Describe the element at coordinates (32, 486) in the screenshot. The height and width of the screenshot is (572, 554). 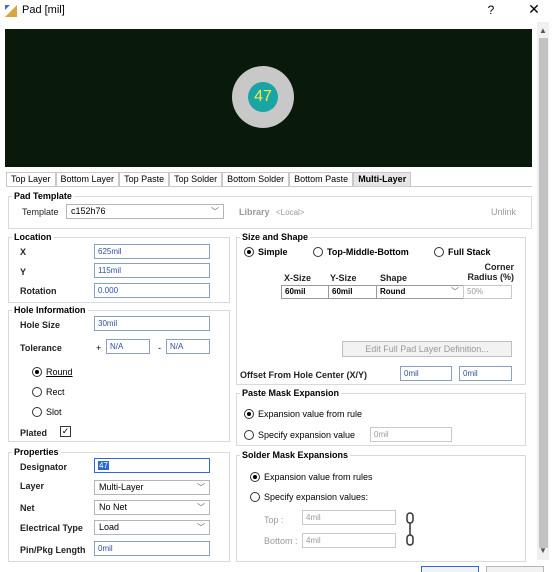
I see `layer-label: Layer` at that location.